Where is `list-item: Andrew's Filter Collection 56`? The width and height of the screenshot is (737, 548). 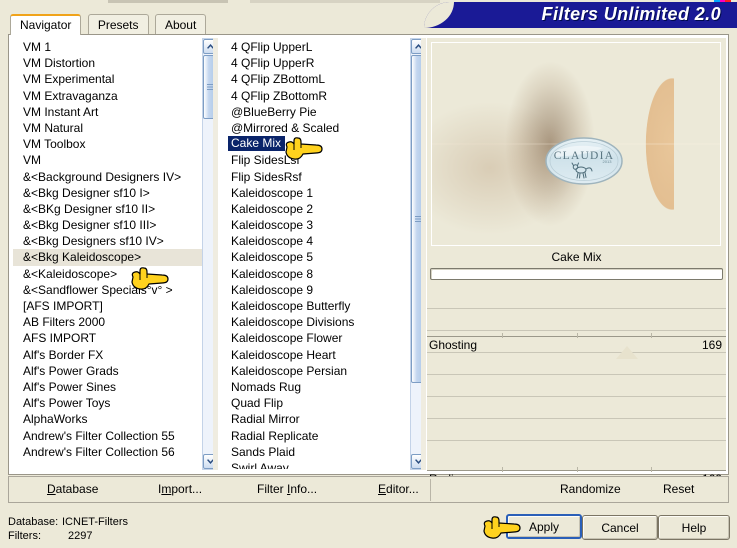 list-item: Andrew's Filter Collection 56 is located at coordinates (111, 452).